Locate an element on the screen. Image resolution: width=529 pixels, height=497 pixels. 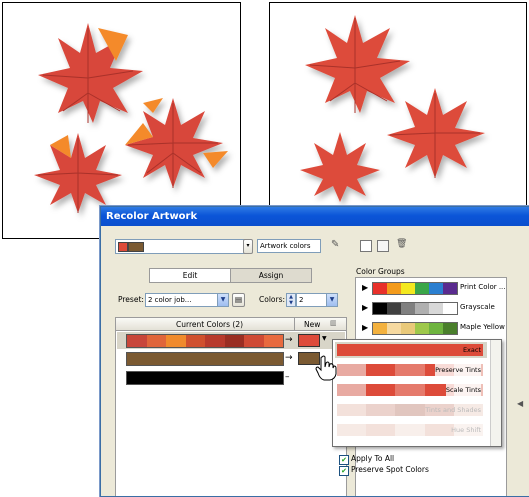
color-group-item: ▶ Grayscale is located at coordinates (431, 308).